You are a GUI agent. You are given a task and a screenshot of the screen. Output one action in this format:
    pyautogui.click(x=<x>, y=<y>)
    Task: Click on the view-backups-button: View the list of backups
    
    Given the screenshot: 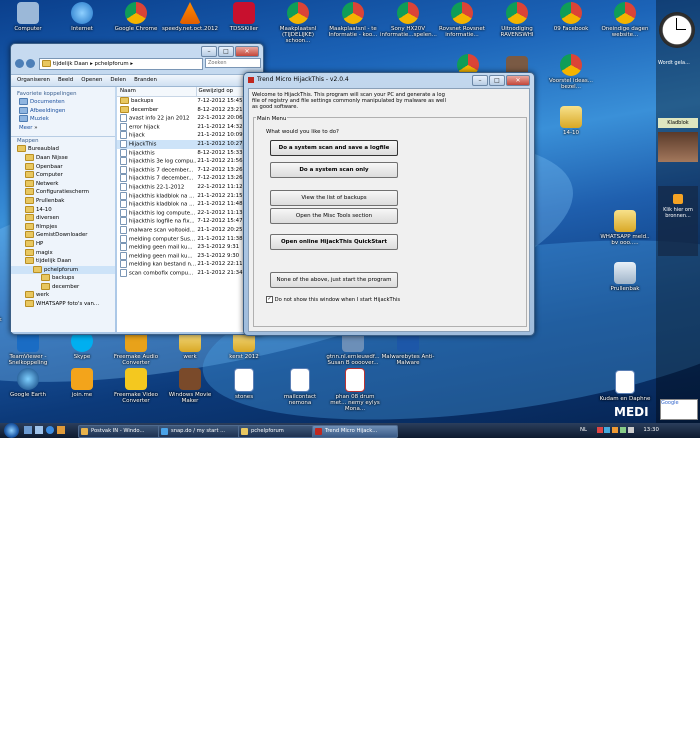 What is the action you would take?
    pyautogui.click(x=334, y=198)
    